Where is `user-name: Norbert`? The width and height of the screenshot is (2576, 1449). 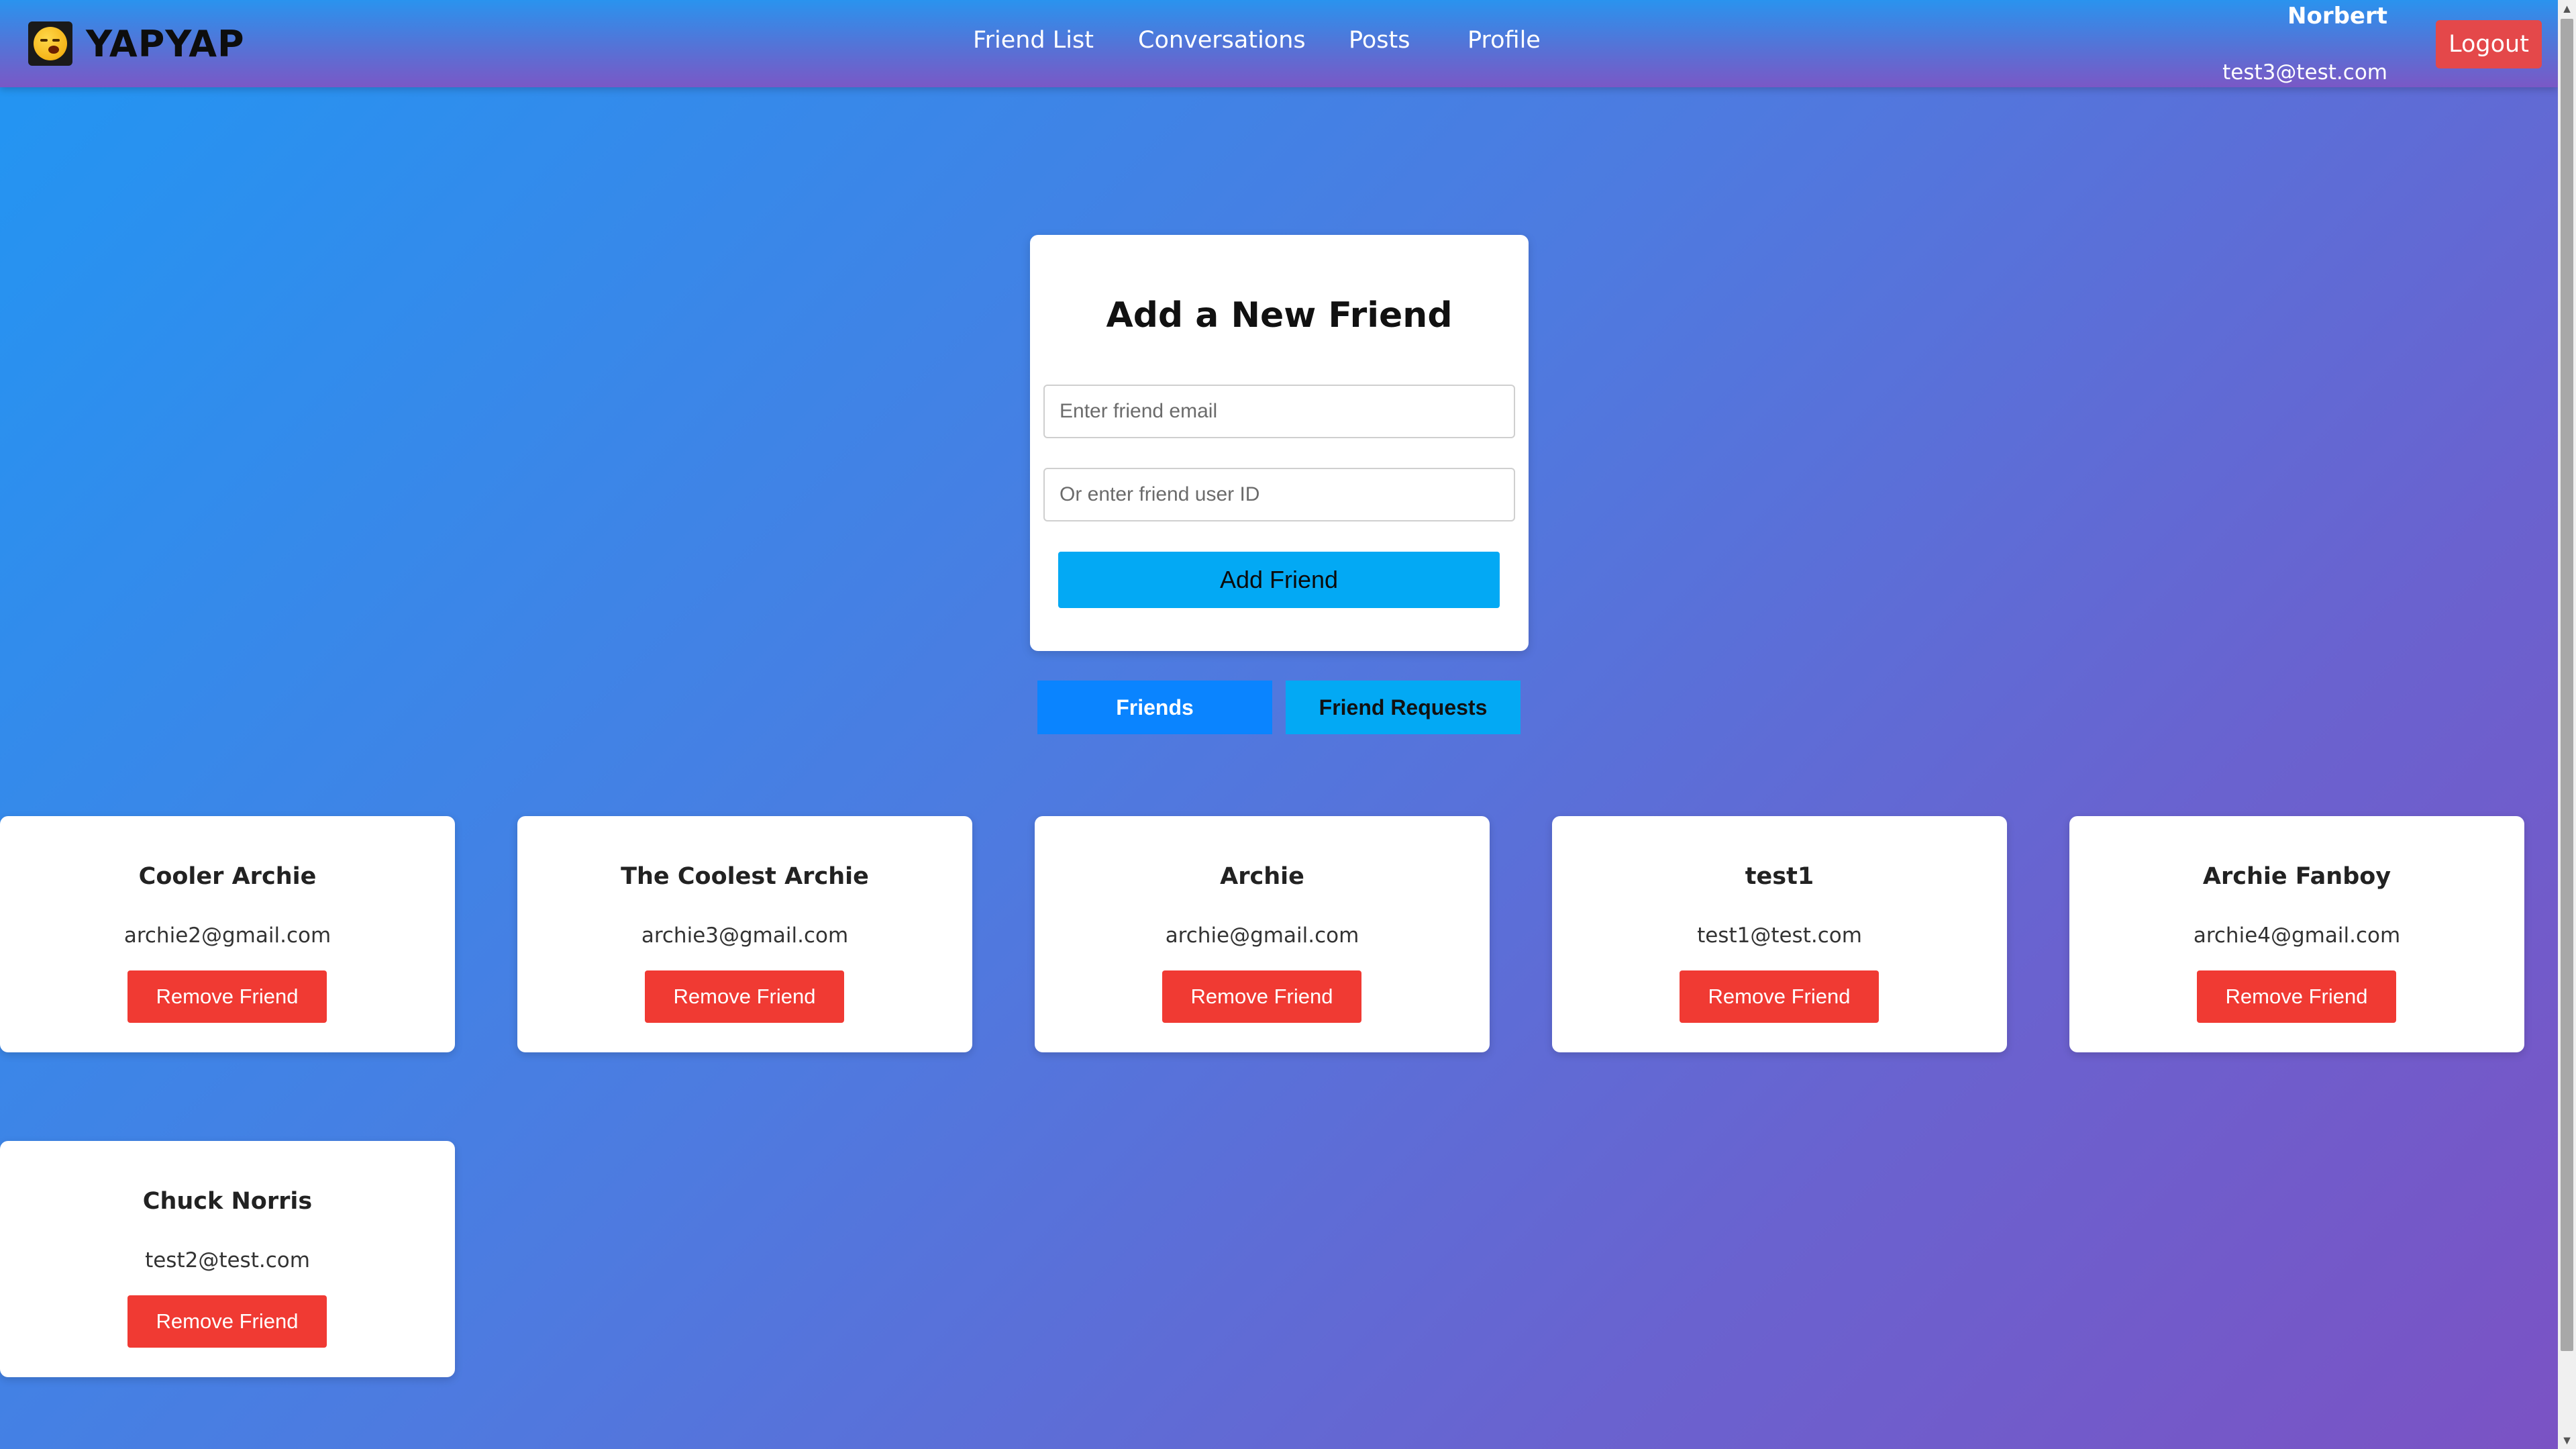 user-name: Norbert is located at coordinates (2337, 16).